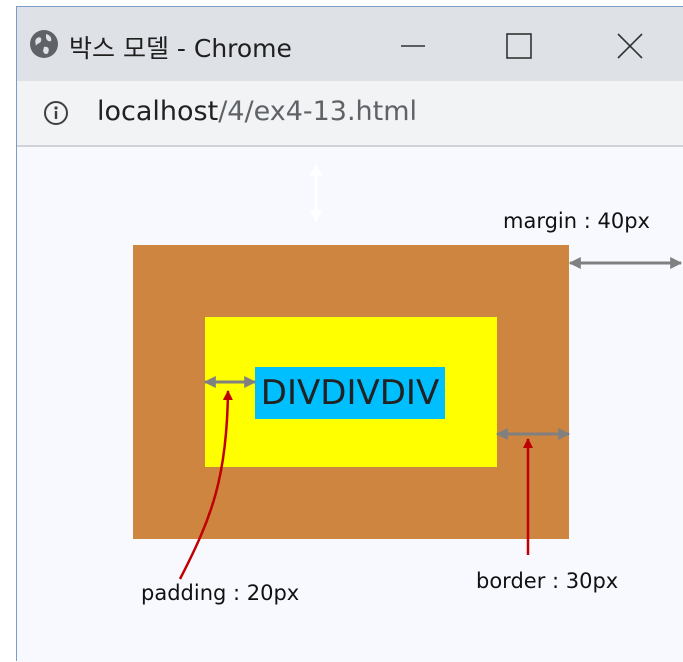 Image resolution: width=683 pixels, height=662 pixels. I want to click on maximize-icon, so click(519, 46).